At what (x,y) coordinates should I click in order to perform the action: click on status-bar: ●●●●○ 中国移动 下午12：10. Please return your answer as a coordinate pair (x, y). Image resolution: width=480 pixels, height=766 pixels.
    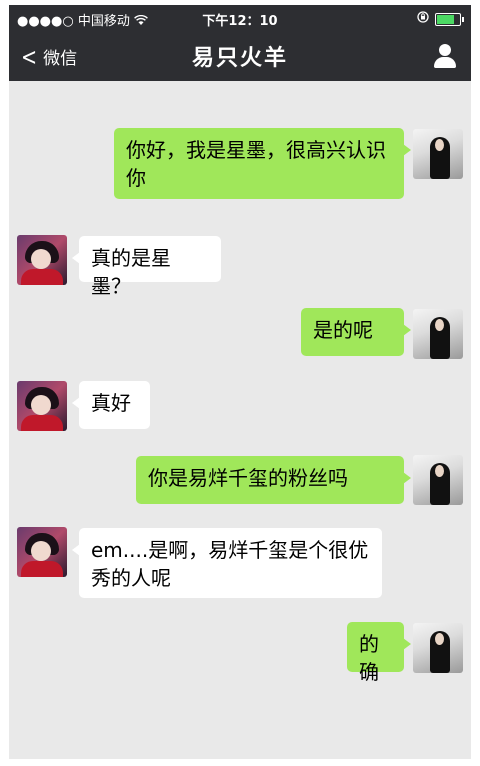
    Looking at the image, I should click on (240, 18).